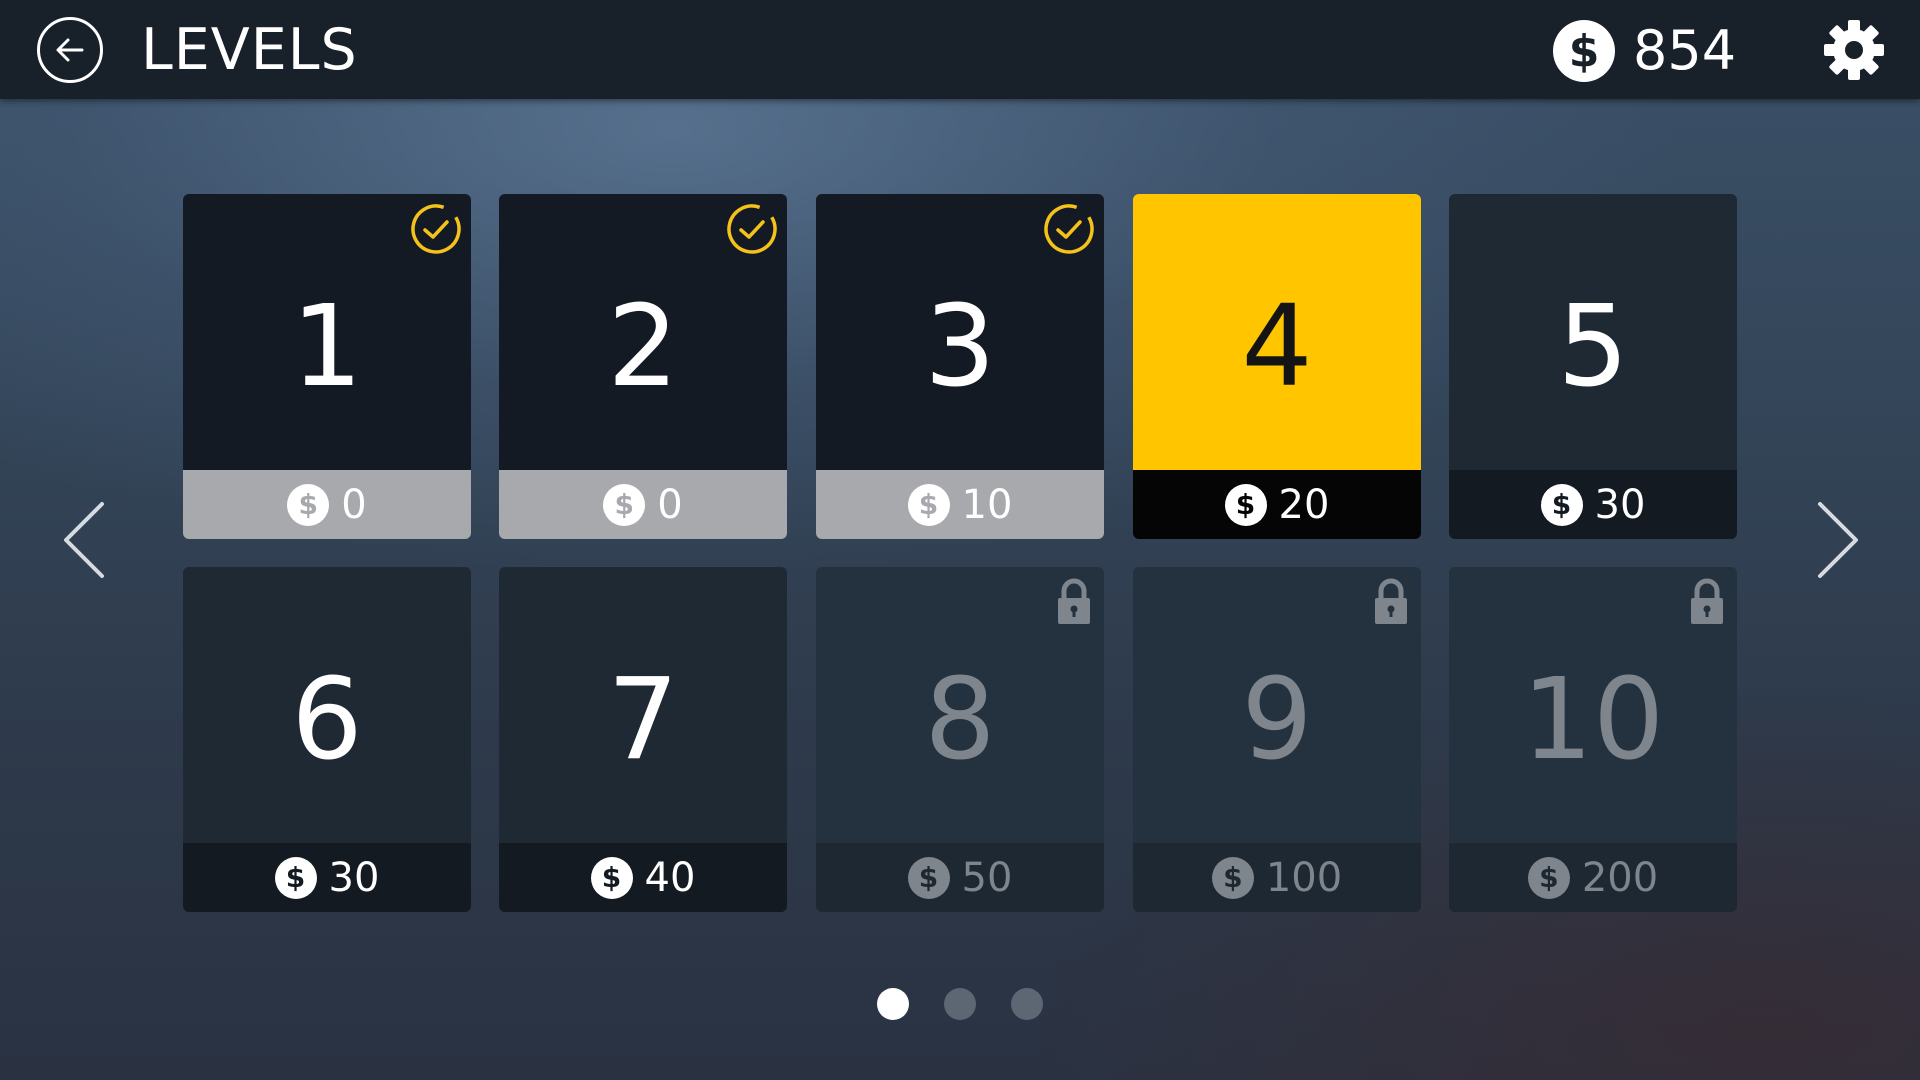 Image resolution: width=1920 pixels, height=1080 pixels. Describe the element at coordinates (960, 504) in the screenshot. I see `level-cost: $ 10` at that location.